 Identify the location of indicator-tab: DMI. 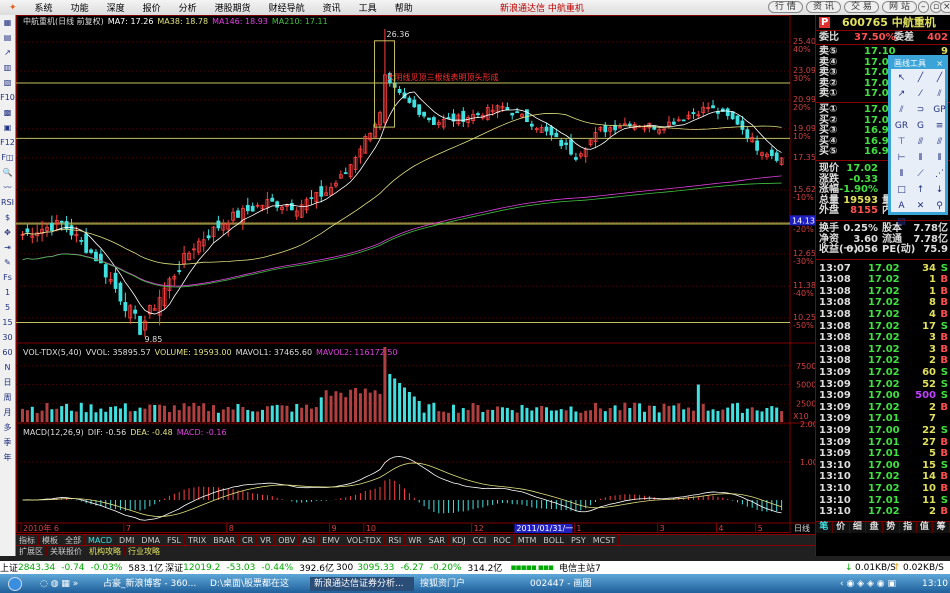
(127, 540).